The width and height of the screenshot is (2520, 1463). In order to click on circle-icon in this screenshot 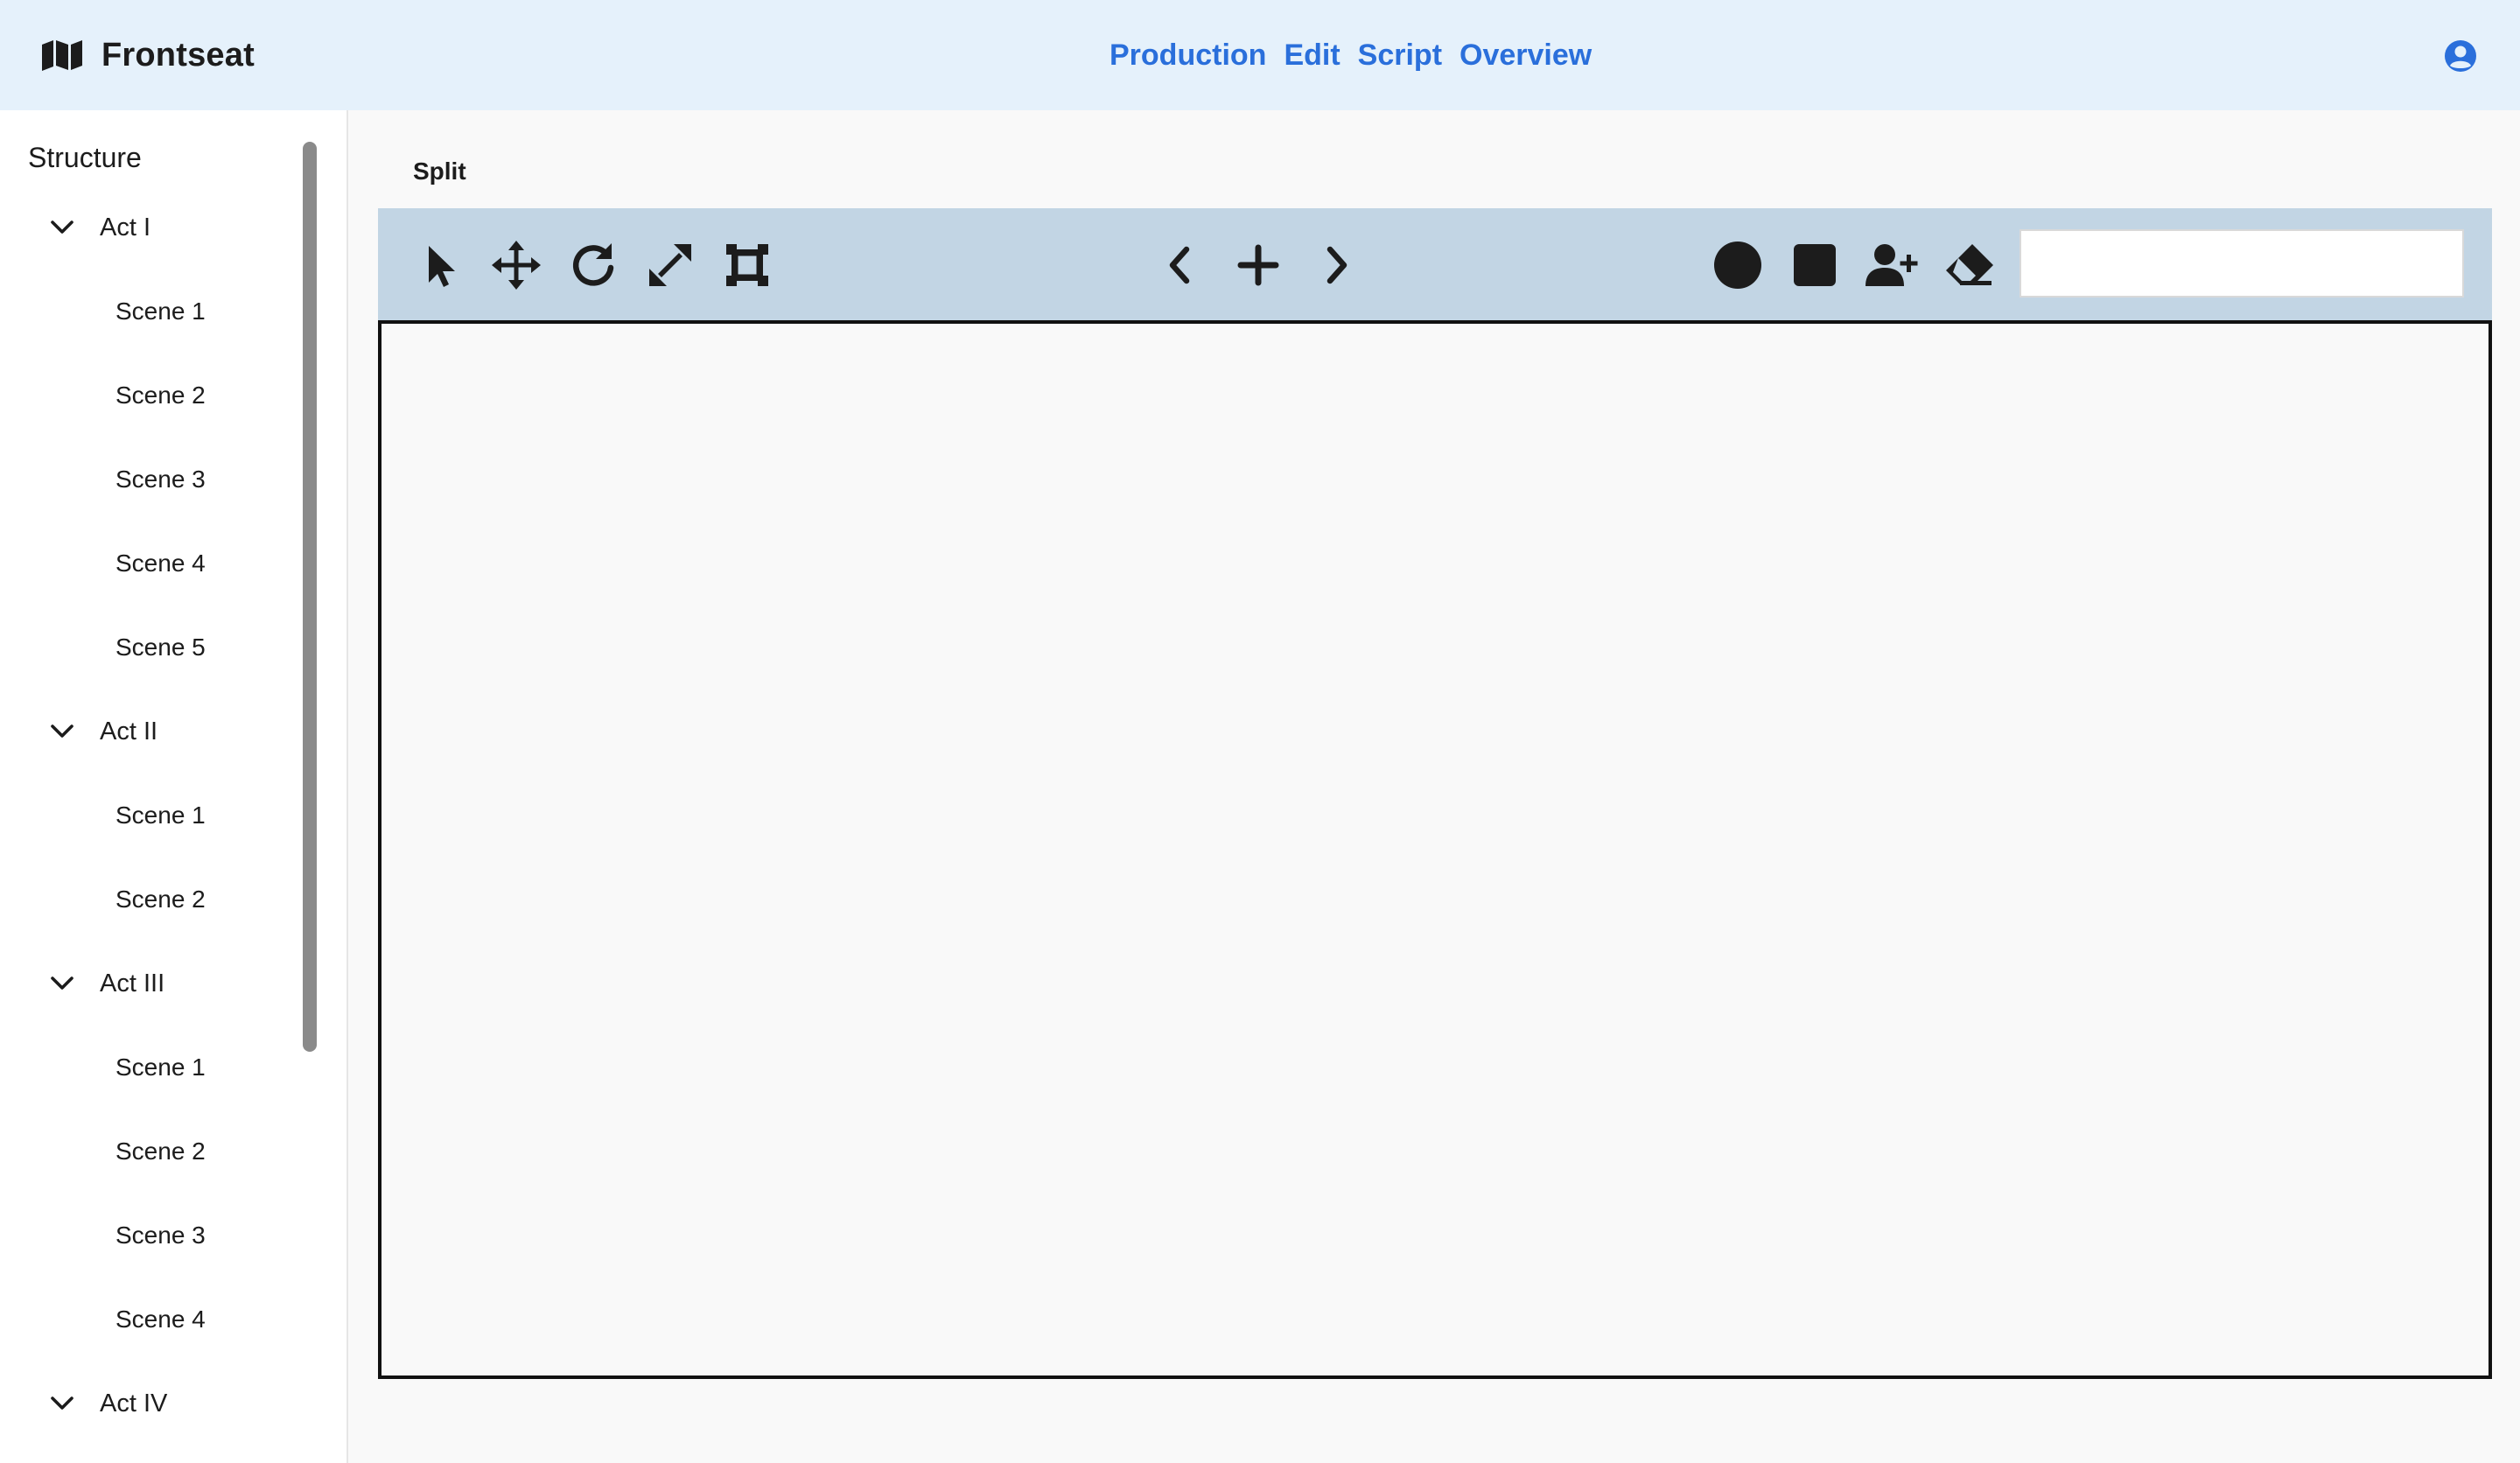, I will do `click(1738, 265)`.